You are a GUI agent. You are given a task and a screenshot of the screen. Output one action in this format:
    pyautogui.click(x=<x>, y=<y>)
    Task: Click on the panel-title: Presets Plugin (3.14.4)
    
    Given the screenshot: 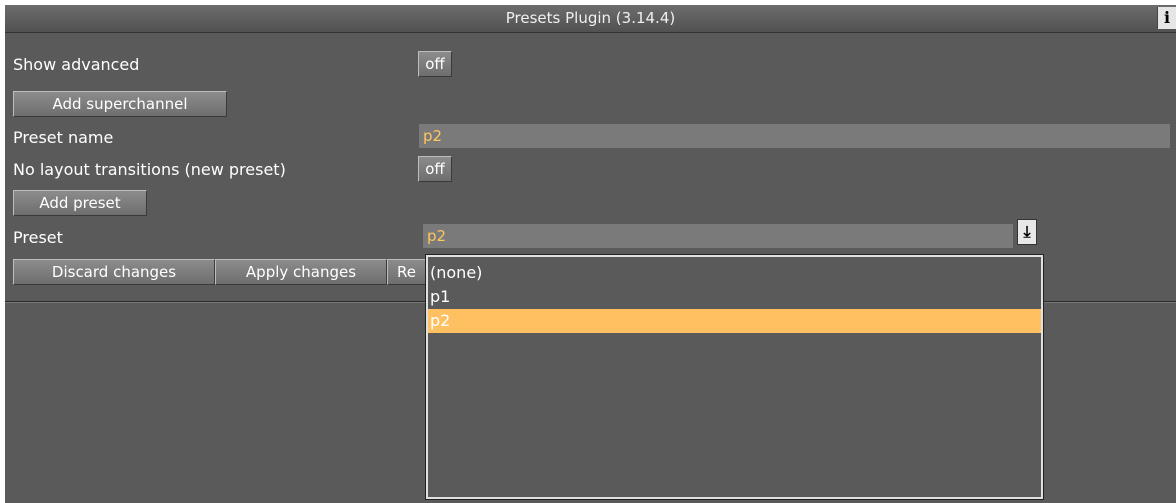 What is the action you would take?
    pyautogui.click(x=590, y=18)
    